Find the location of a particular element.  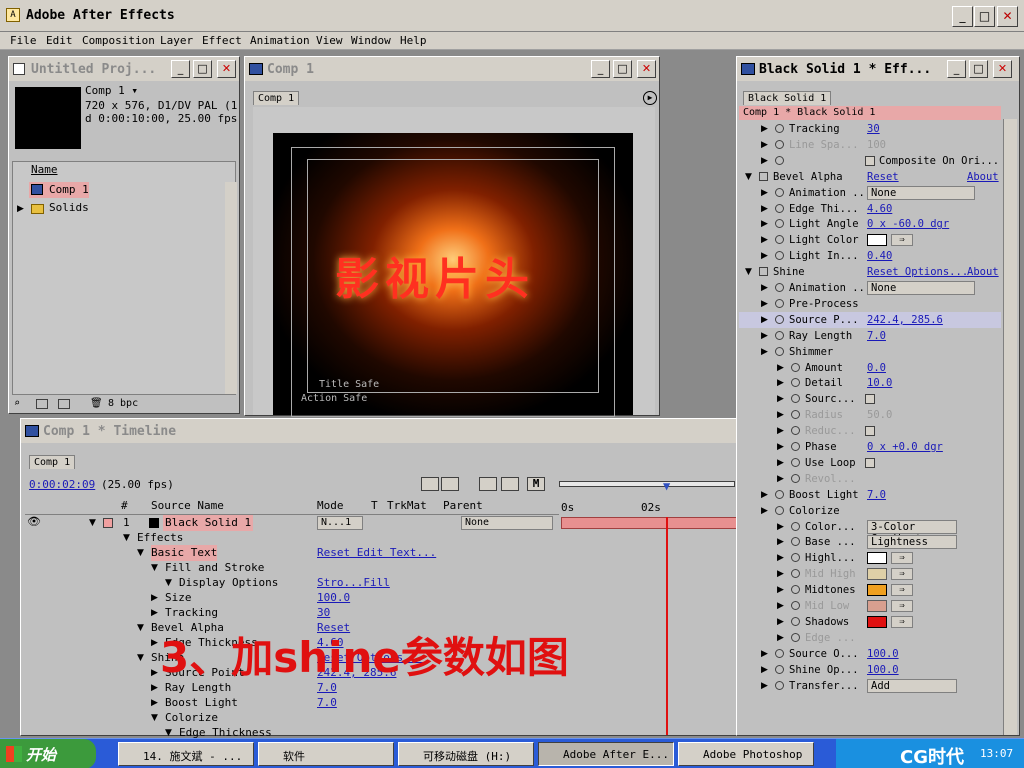

effects-maximize-button: □ is located at coordinates (978, 69).